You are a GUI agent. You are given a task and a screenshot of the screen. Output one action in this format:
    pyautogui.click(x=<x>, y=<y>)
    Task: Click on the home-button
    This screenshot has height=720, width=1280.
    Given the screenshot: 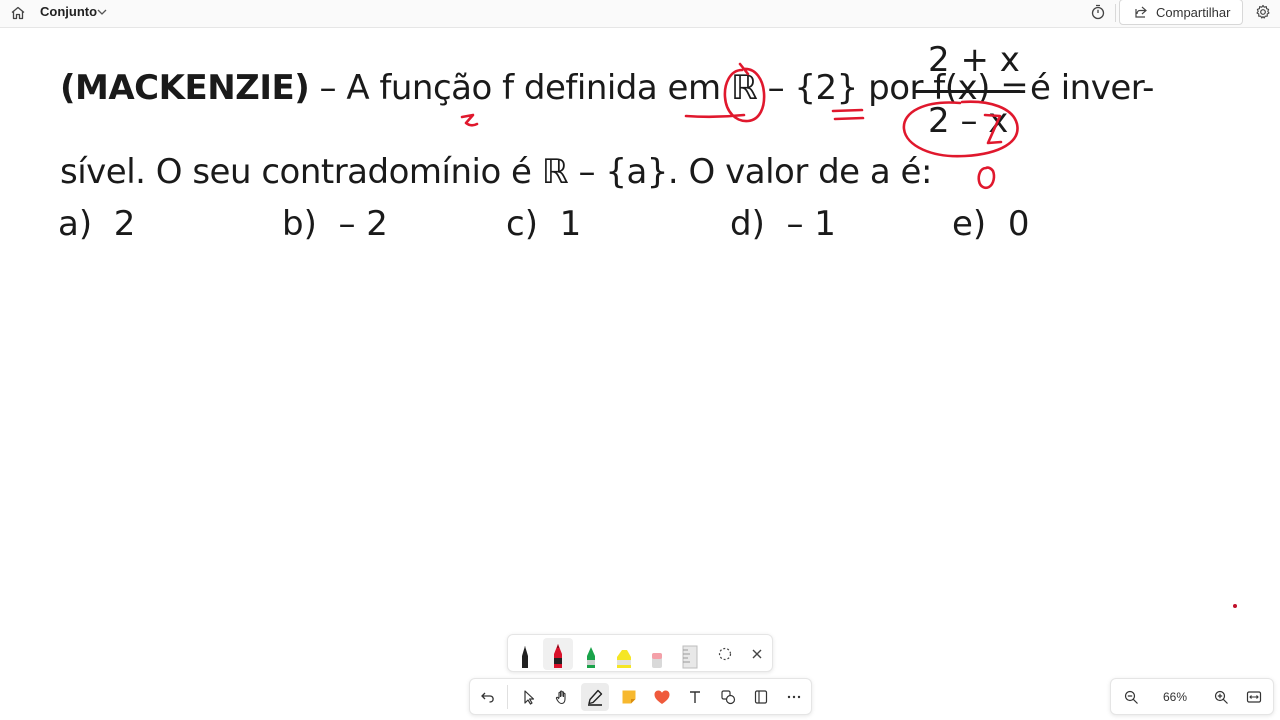 What is the action you would take?
    pyautogui.click(x=18, y=13)
    